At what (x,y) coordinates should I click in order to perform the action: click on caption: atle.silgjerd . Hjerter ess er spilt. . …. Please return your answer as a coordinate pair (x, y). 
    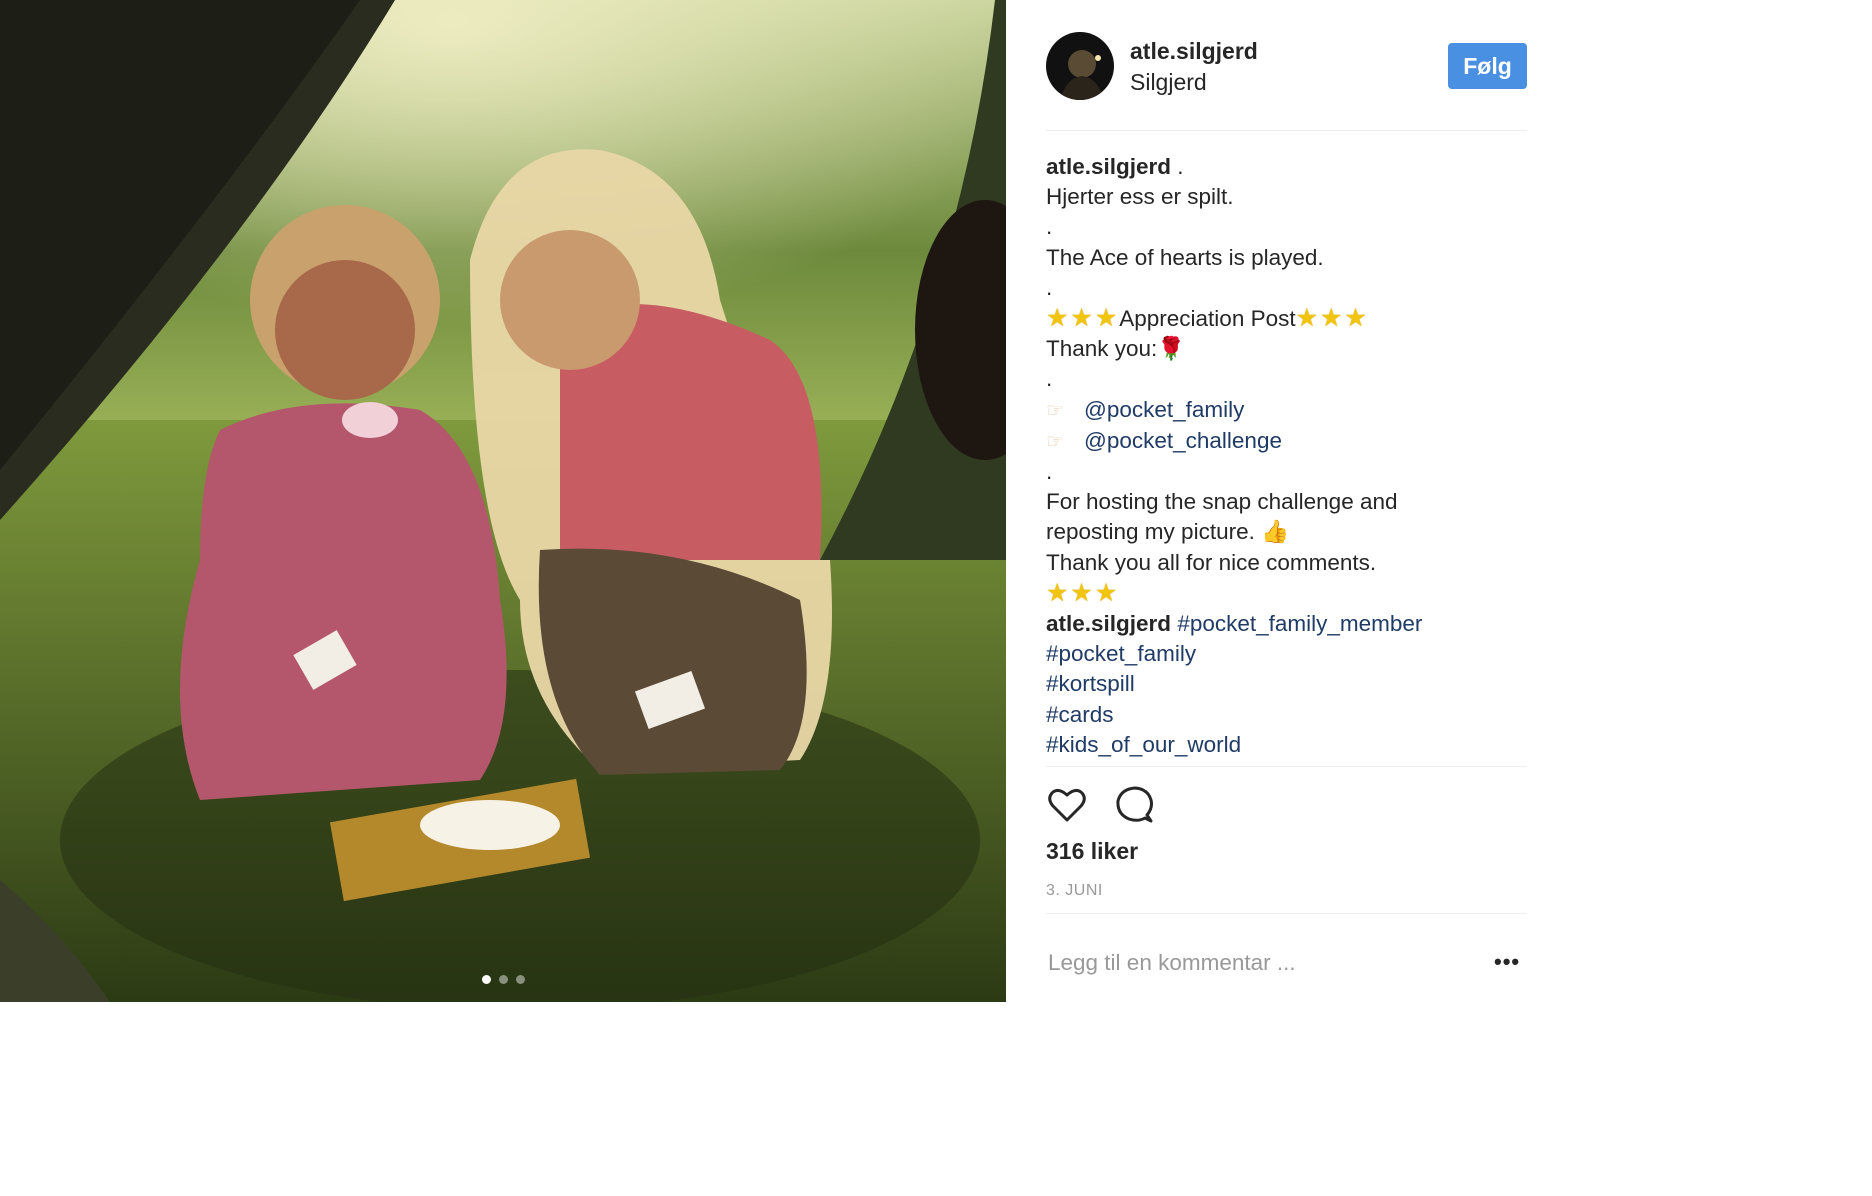
    Looking at the image, I should click on (1286, 456).